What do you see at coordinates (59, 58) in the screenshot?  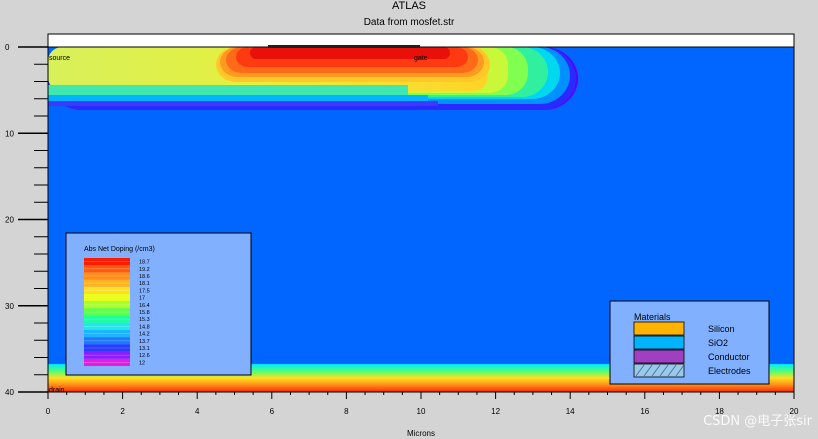 I see `source-label: source` at bounding box center [59, 58].